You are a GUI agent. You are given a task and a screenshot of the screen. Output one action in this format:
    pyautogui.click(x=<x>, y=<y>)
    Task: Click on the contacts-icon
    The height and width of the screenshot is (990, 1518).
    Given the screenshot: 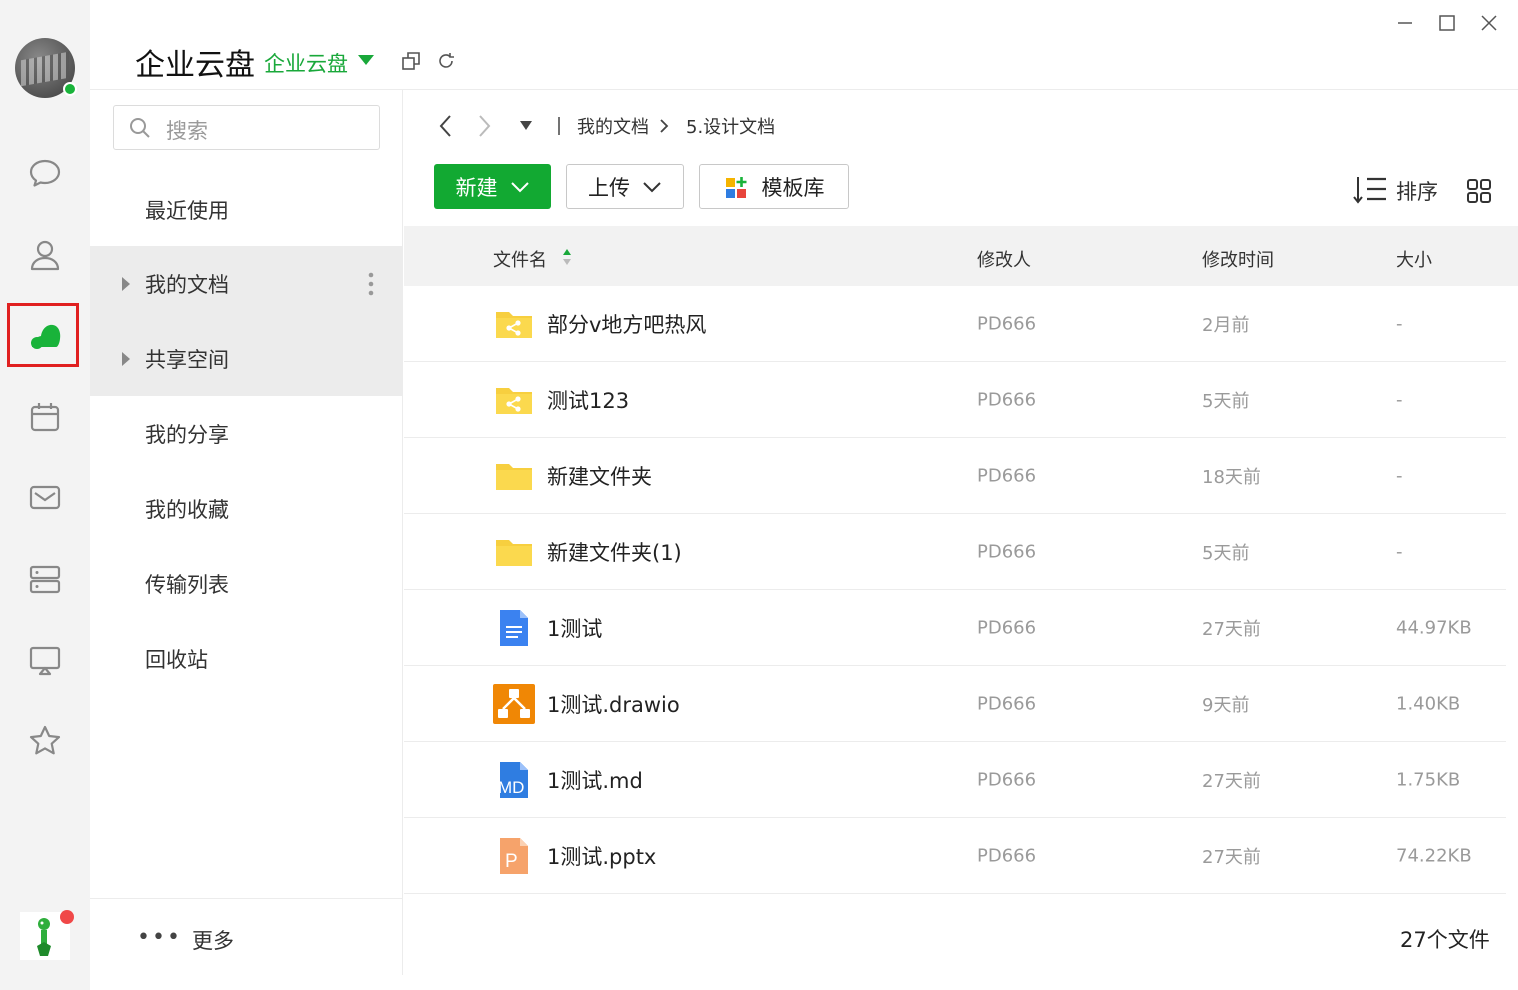 What is the action you would take?
    pyautogui.click(x=45, y=255)
    